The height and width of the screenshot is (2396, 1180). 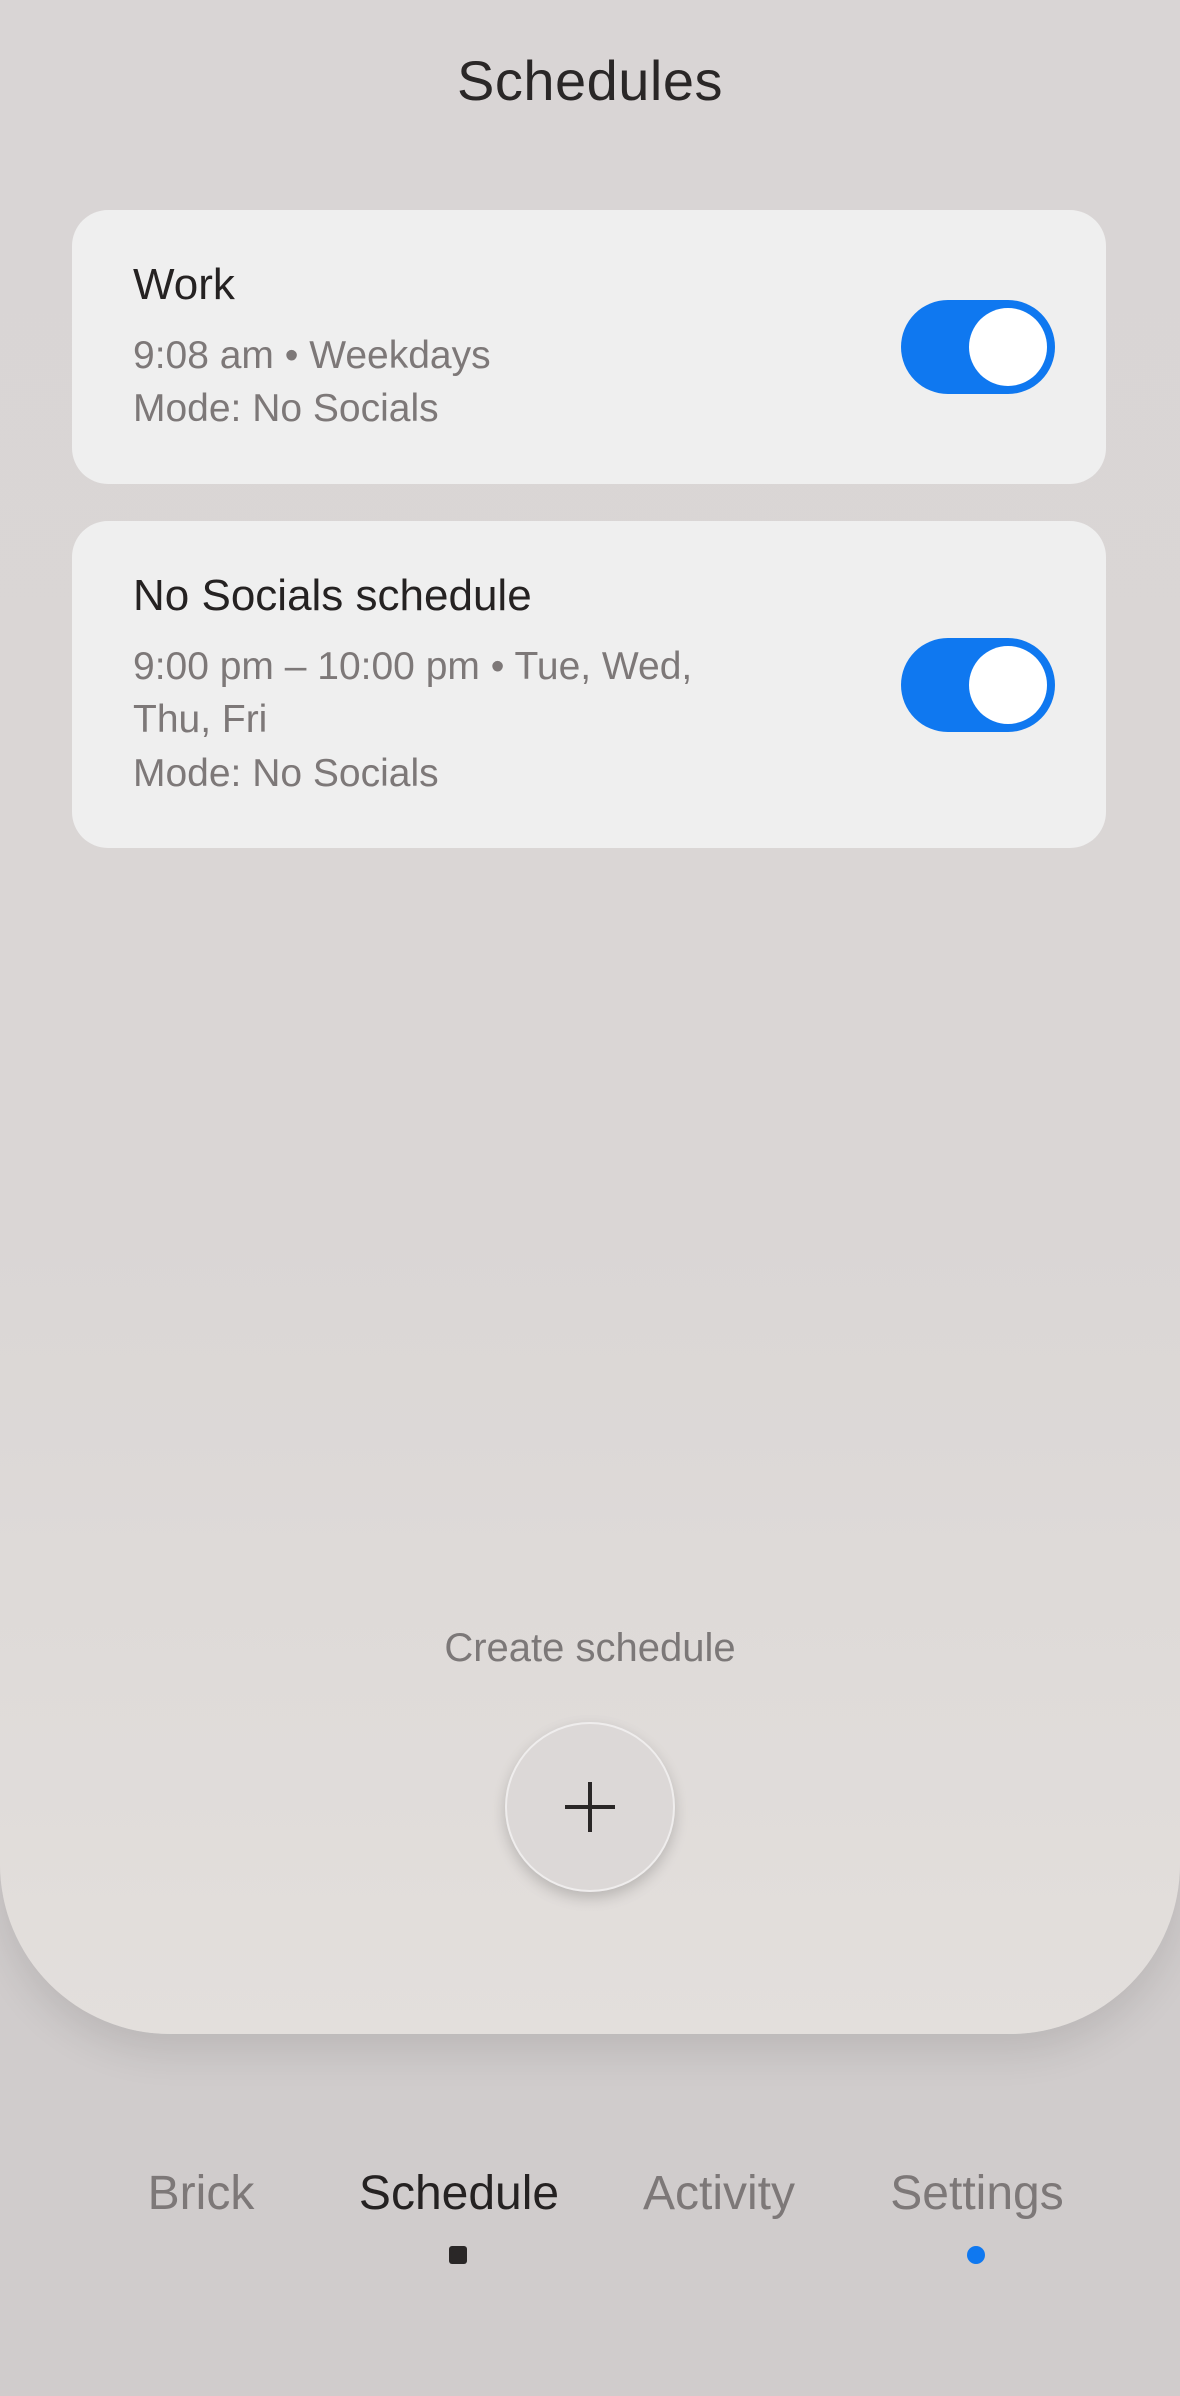 What do you see at coordinates (458, 2255) in the screenshot?
I see `active-tab-indicator` at bounding box center [458, 2255].